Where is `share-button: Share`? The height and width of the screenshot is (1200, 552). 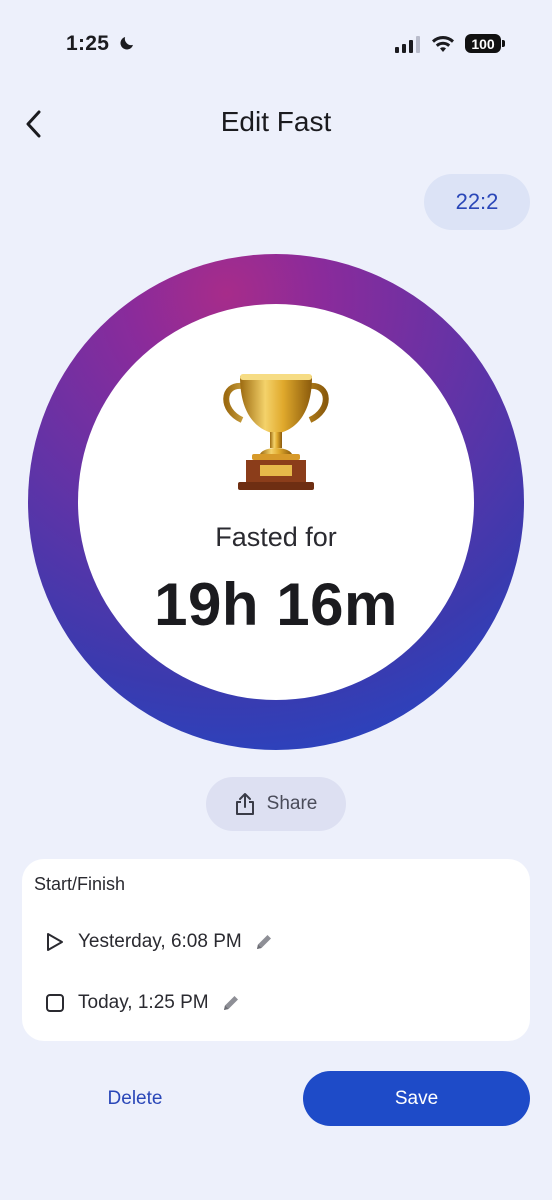 share-button: Share is located at coordinates (276, 804).